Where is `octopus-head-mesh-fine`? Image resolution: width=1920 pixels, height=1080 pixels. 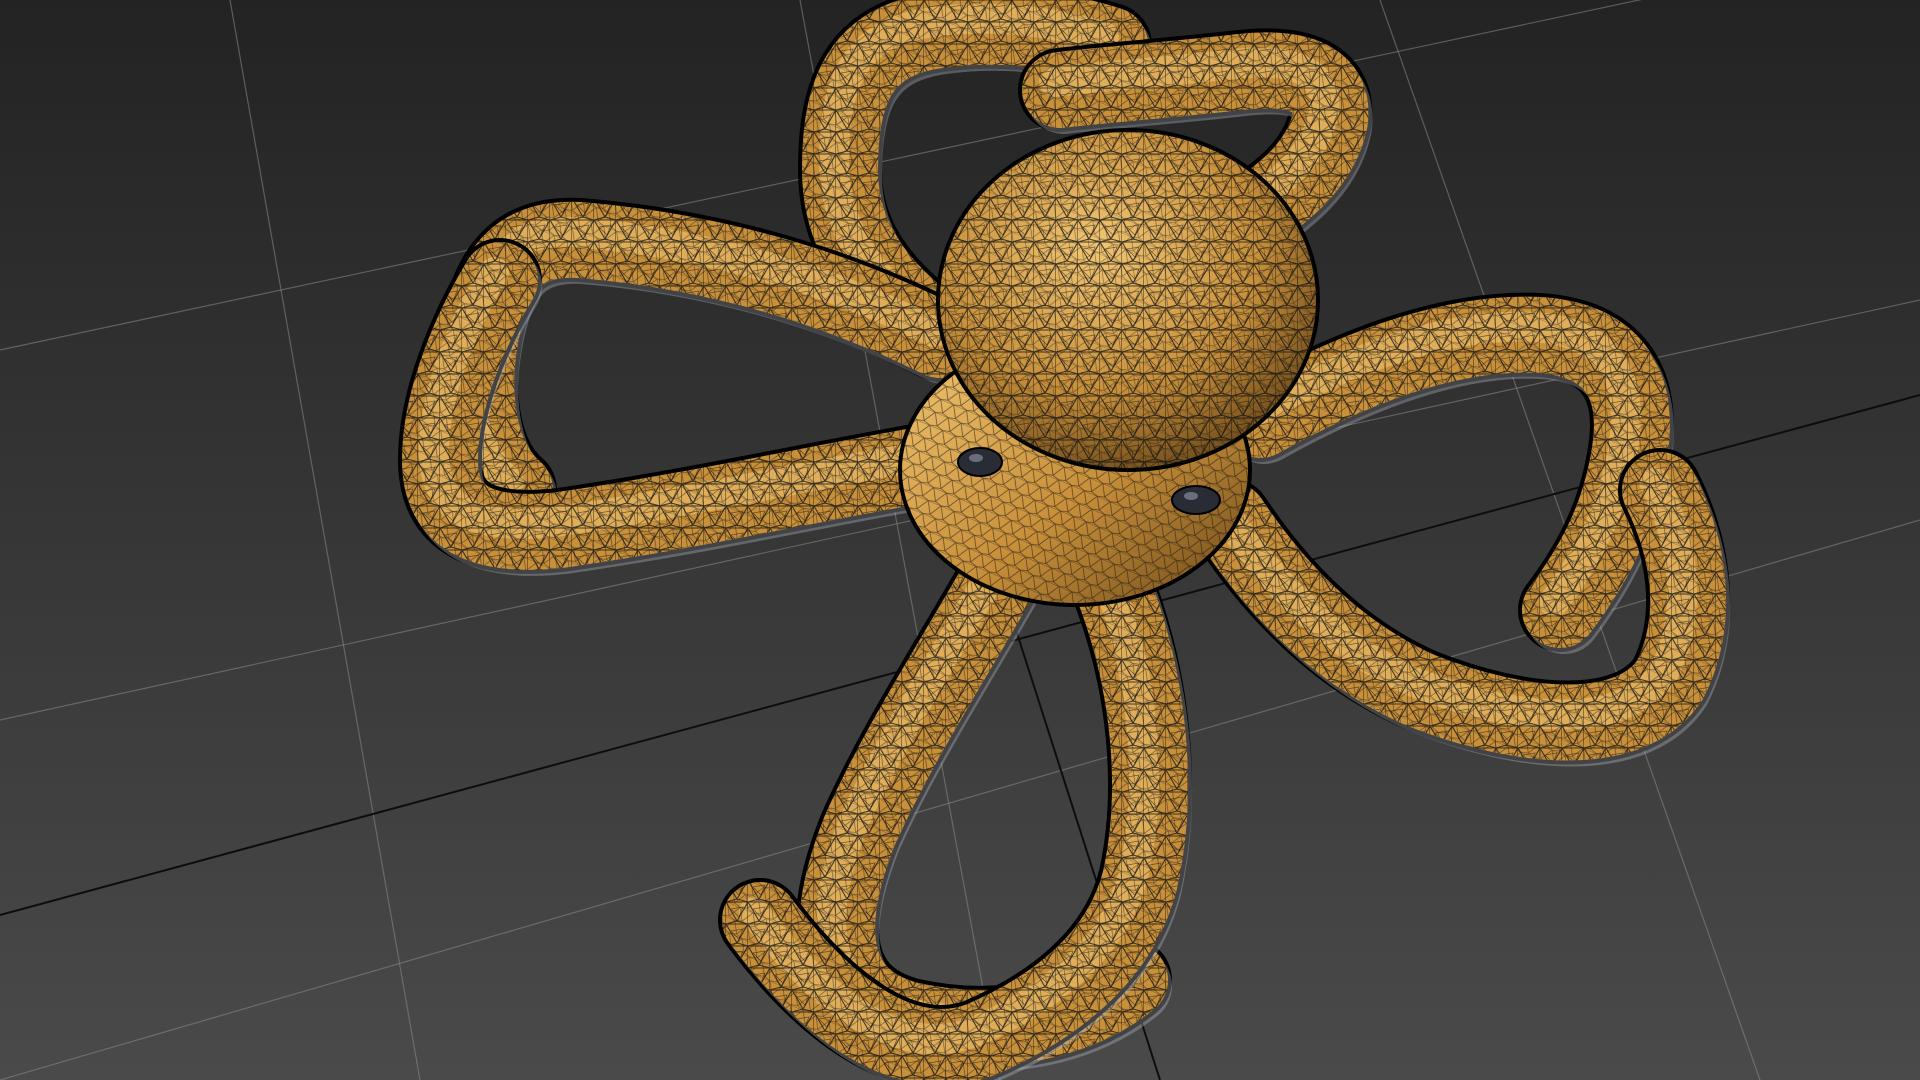 octopus-head-mesh-fine is located at coordinates (1128, 300).